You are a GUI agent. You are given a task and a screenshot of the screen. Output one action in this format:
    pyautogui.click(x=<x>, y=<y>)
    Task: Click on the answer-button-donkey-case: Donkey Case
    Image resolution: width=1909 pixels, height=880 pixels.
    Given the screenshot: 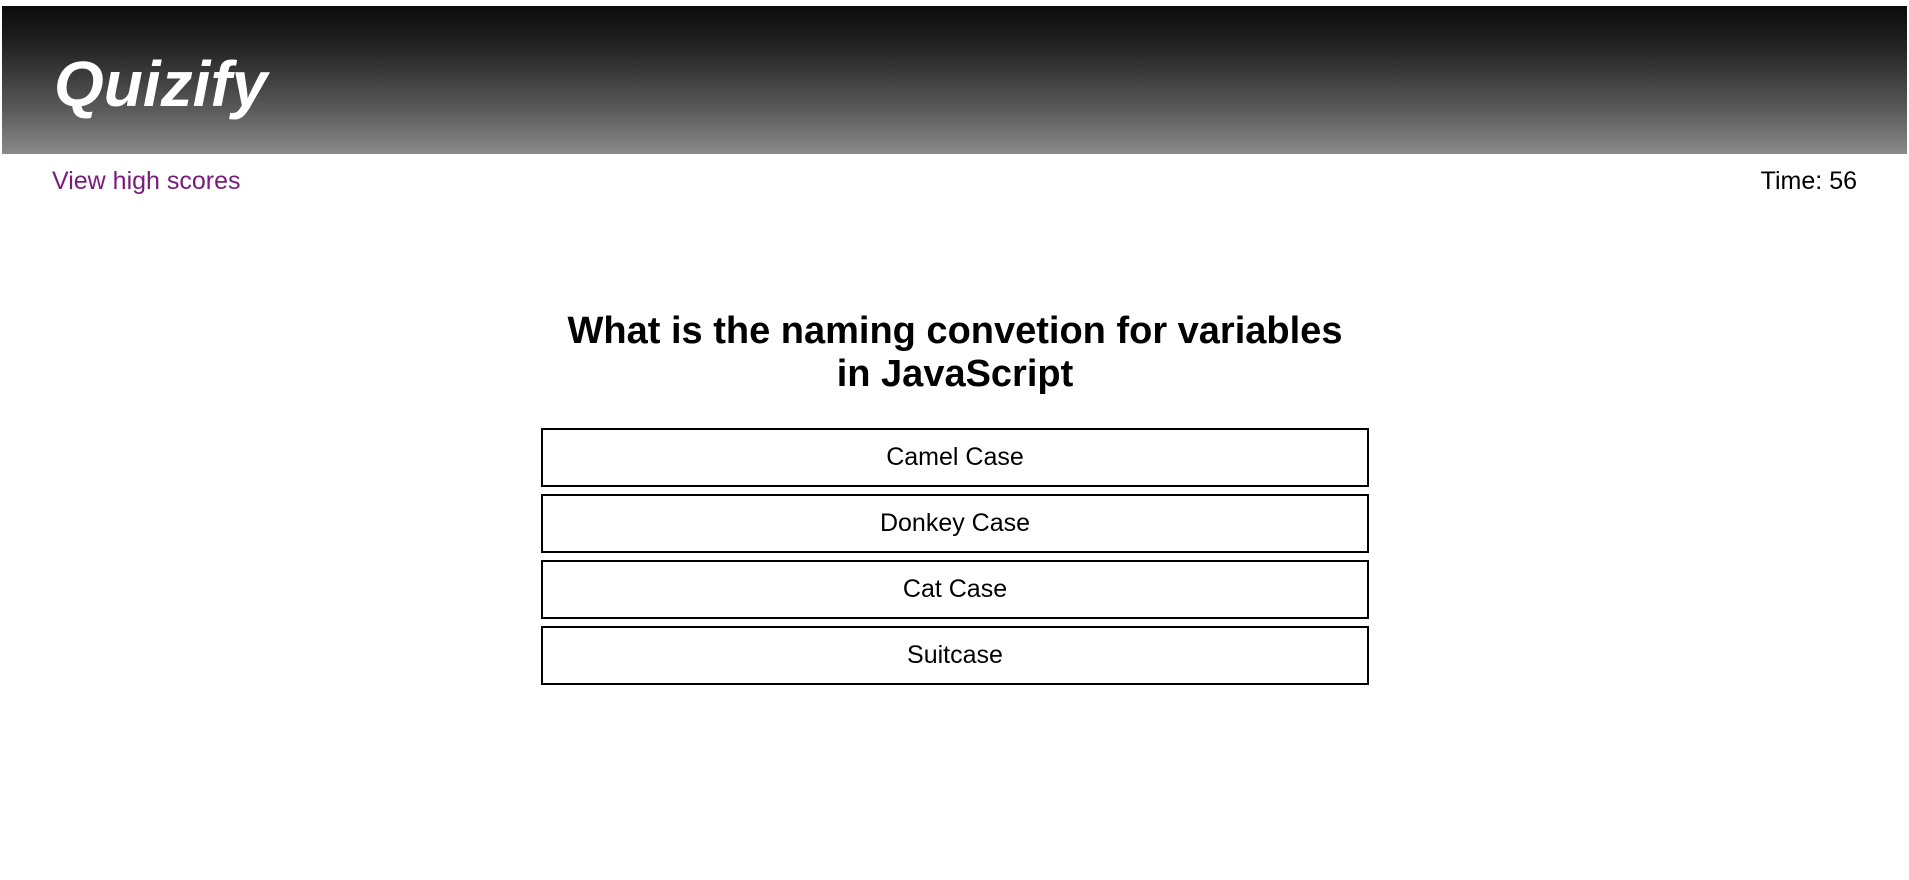 What is the action you would take?
    pyautogui.click(x=955, y=523)
    